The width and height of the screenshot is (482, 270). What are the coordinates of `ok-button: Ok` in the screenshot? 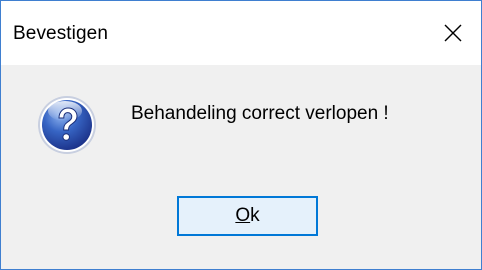 It's located at (247, 216).